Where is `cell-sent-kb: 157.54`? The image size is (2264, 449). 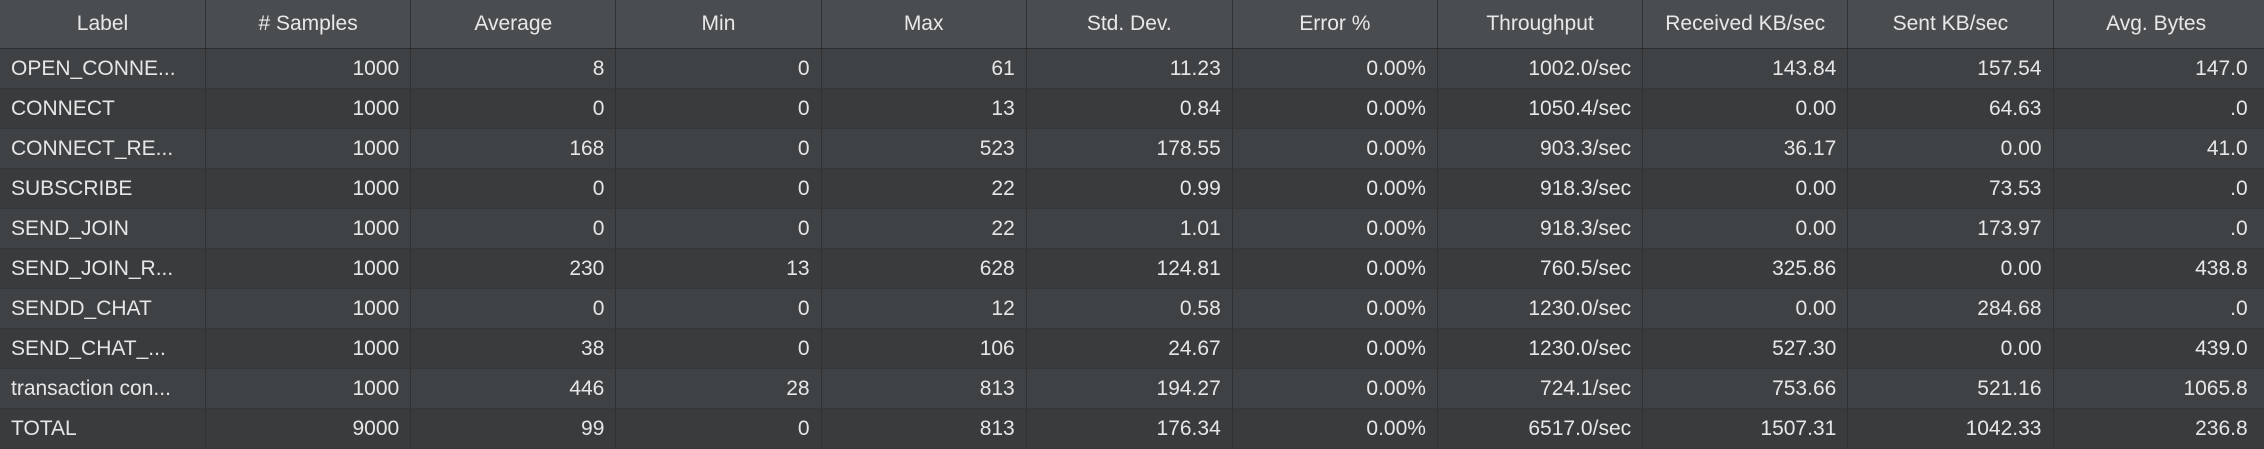
cell-sent-kb: 157.54 is located at coordinates (1951, 68).